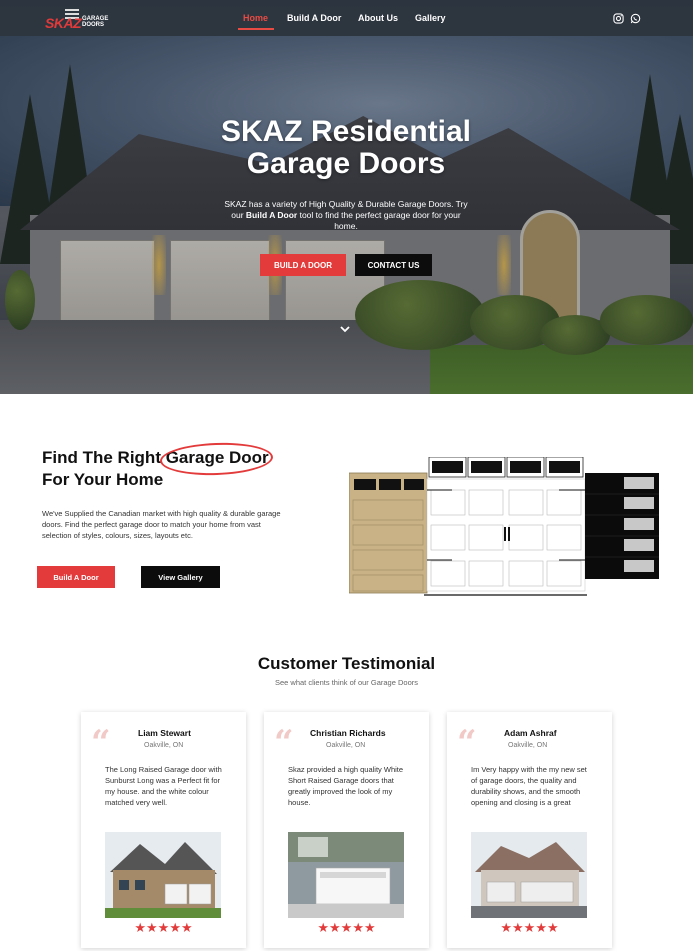 The height and width of the screenshot is (951, 693). Describe the element at coordinates (618, 18) in the screenshot. I see `instagram-icon` at that location.